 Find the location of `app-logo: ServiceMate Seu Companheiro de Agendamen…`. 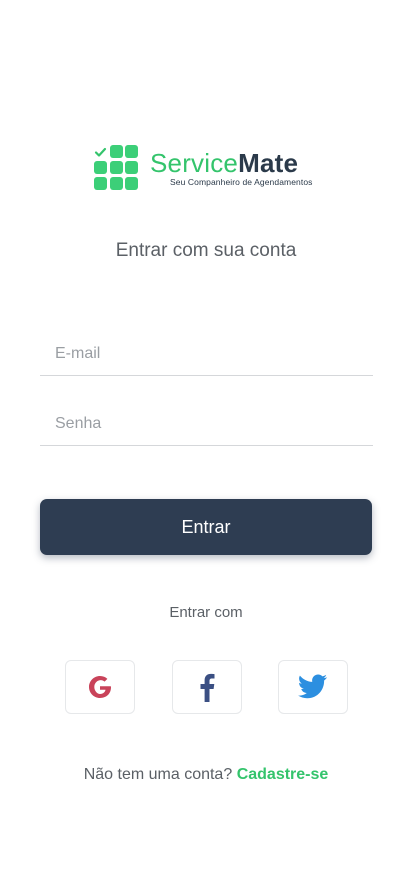

app-logo: ServiceMate Seu Companheiro de Agendamen… is located at coordinates (203, 167).